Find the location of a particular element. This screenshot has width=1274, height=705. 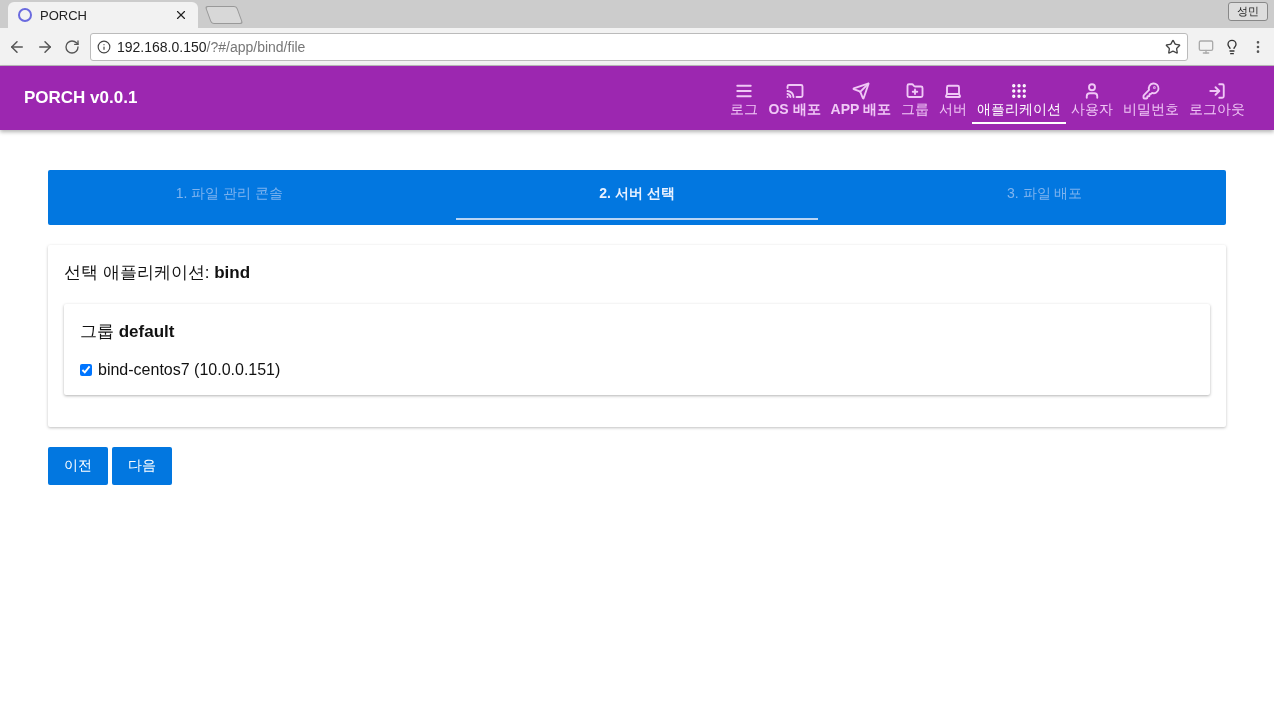

send-icon is located at coordinates (860, 91).